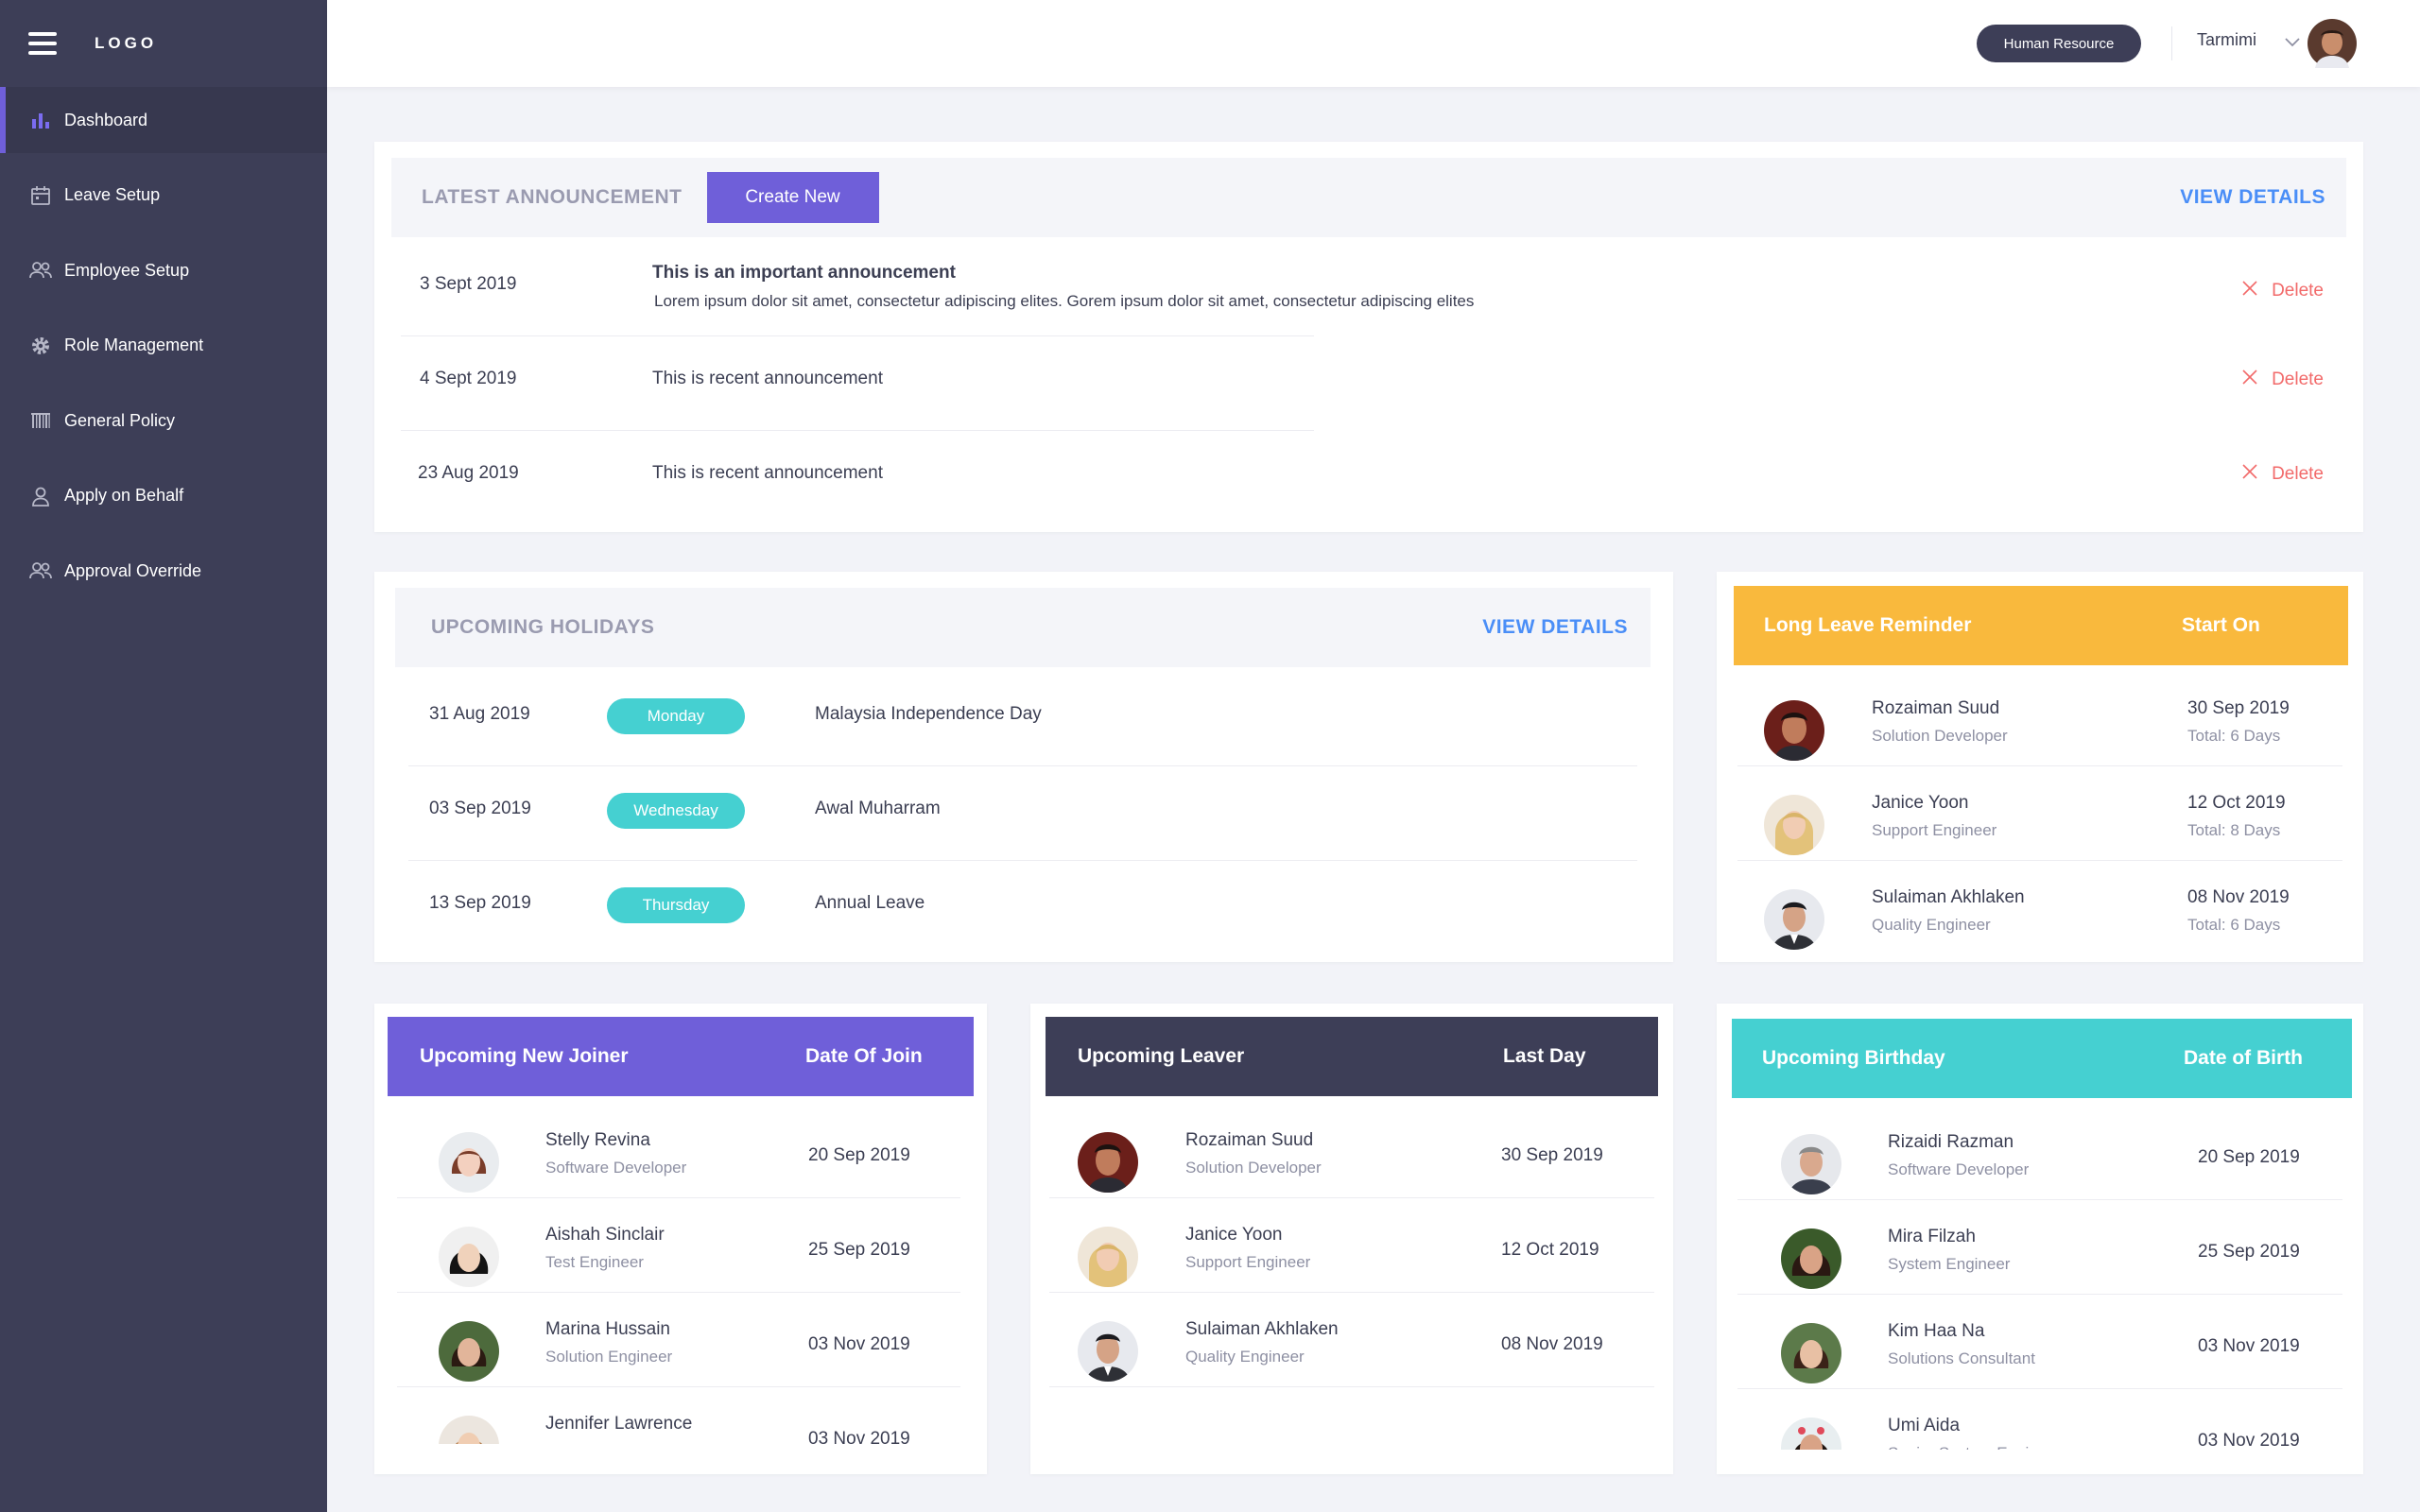 This screenshot has width=2420, height=1512. Describe the element at coordinates (681, 1056) in the screenshot. I see `new-joiner-header: Upcoming New Joiner Date Of Join` at that location.